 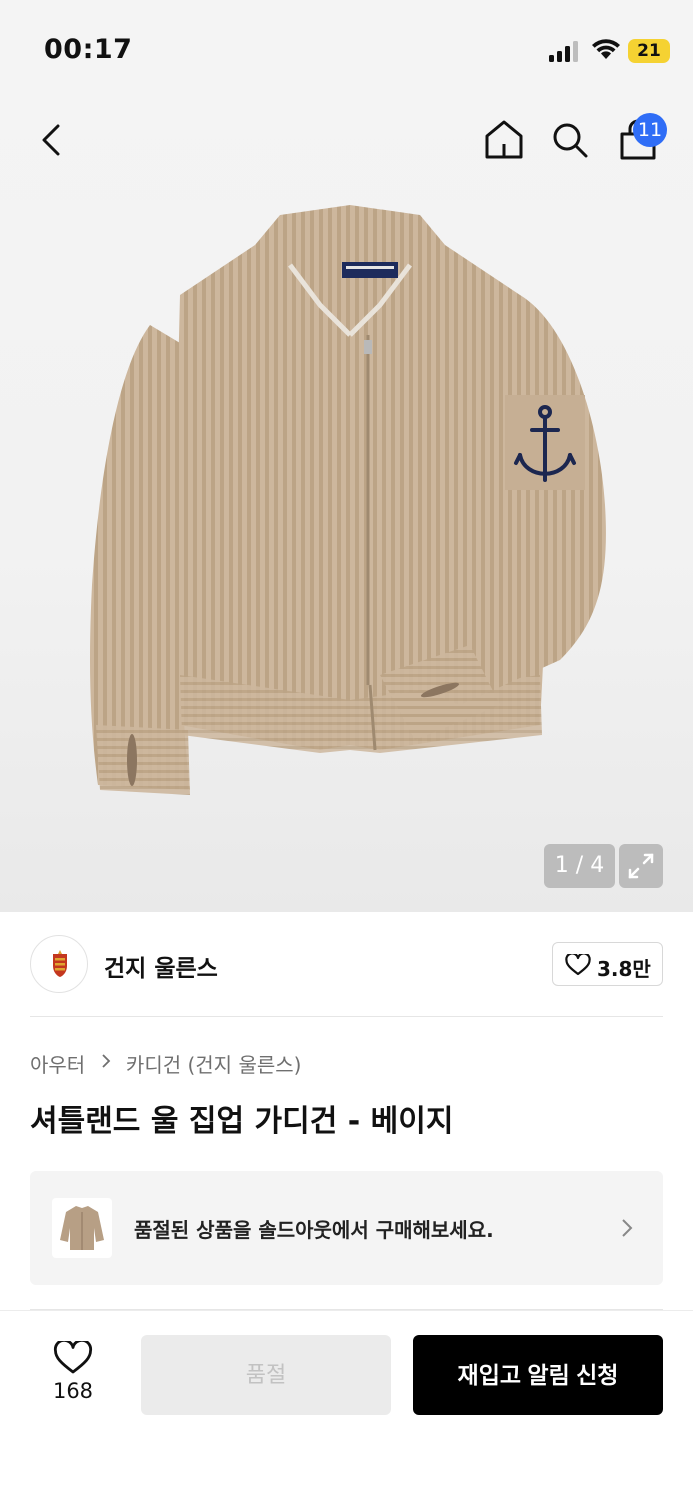 What do you see at coordinates (624, 969) in the screenshot?
I see `brand-like-count: 3.8만` at bounding box center [624, 969].